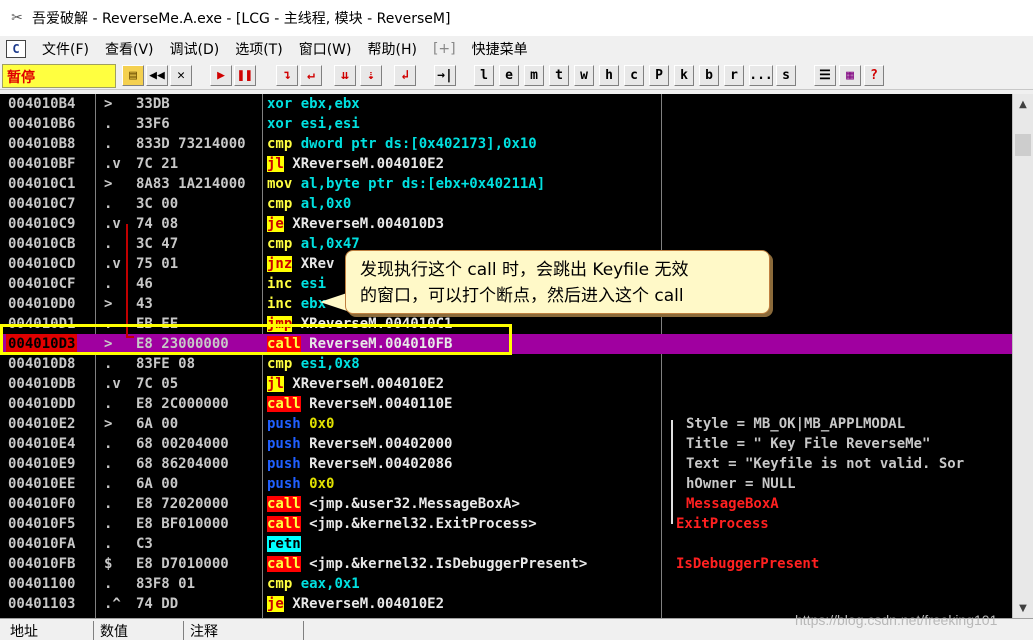 The width and height of the screenshot is (1033, 640). I want to click on step-over-icon: ↵, so click(311, 75).